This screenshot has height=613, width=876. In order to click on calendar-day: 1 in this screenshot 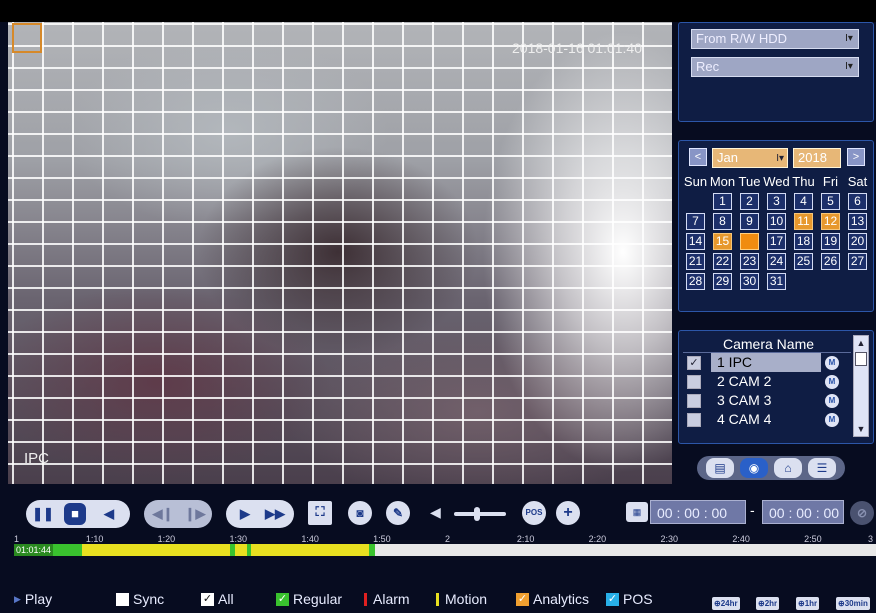, I will do `click(722, 201)`.